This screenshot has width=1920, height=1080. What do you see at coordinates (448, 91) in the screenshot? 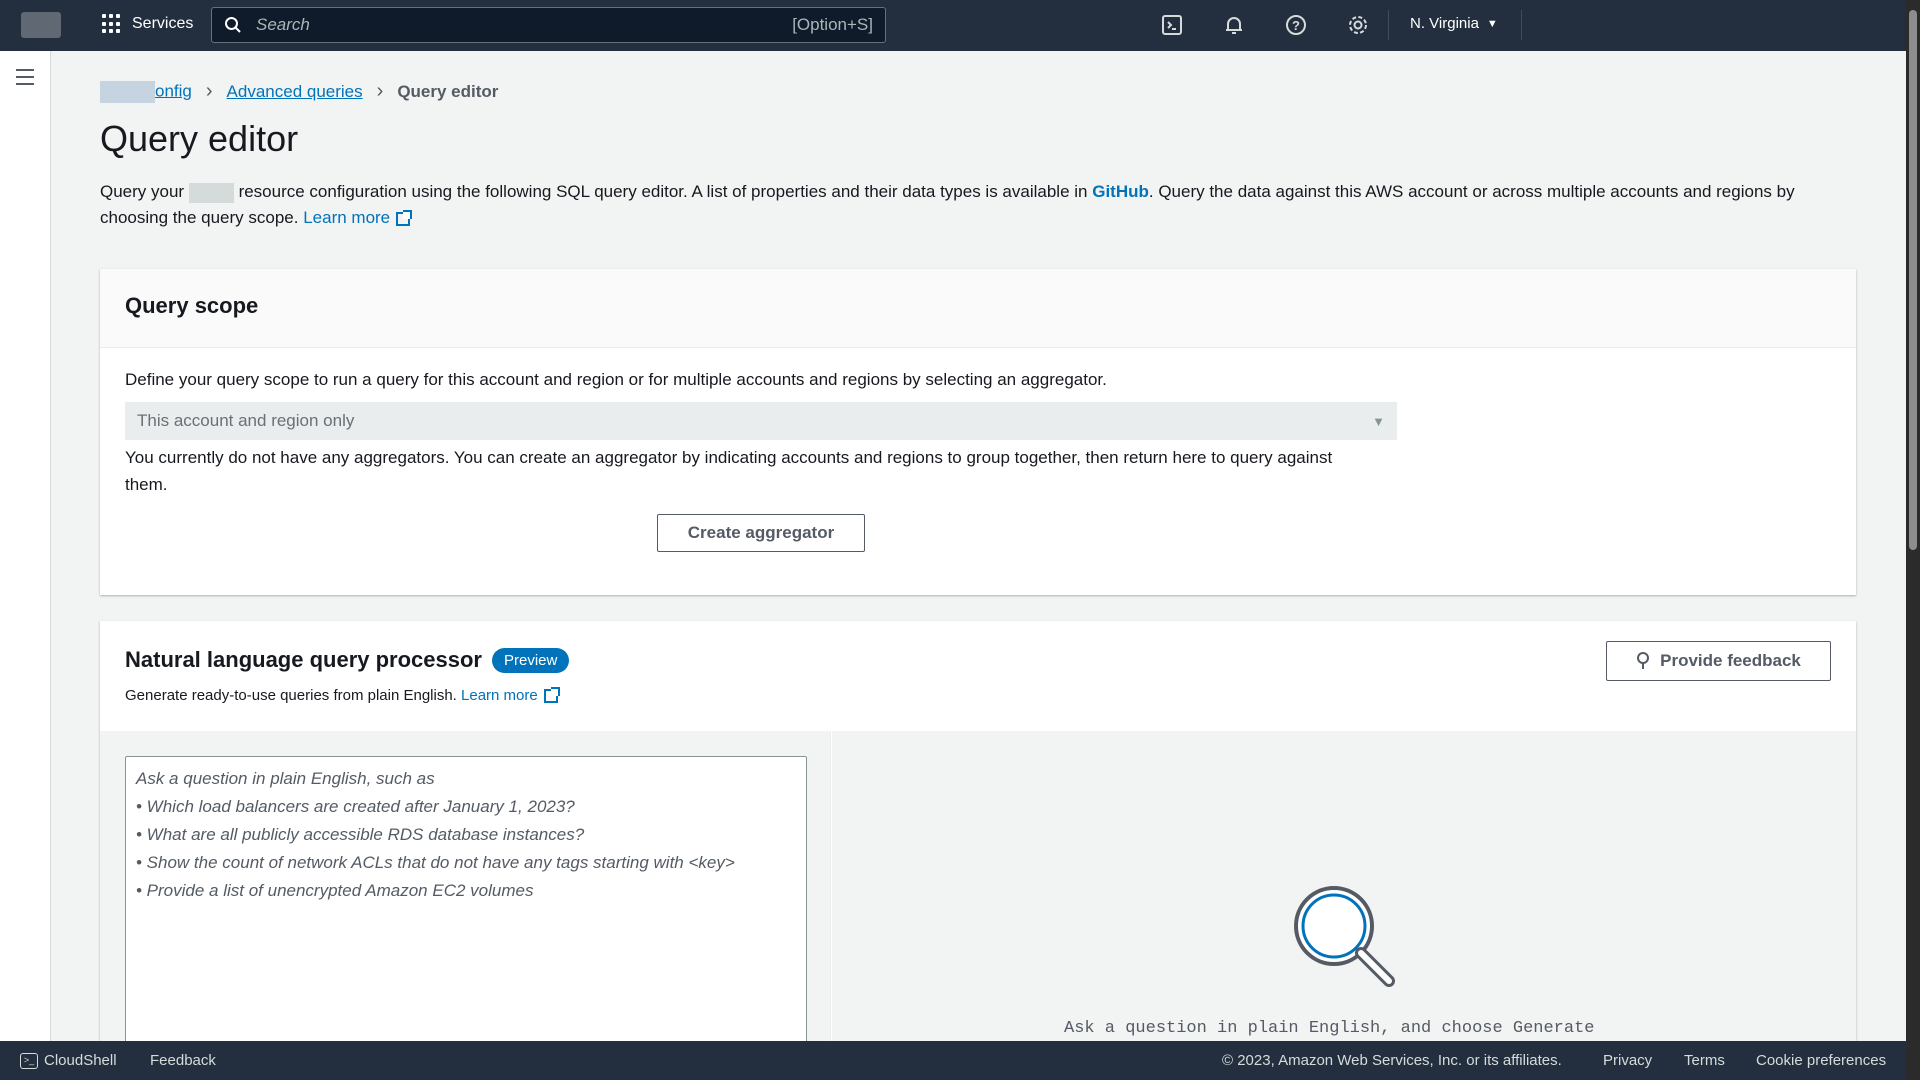
I see `breadcrumb-current: Query editor` at bounding box center [448, 91].